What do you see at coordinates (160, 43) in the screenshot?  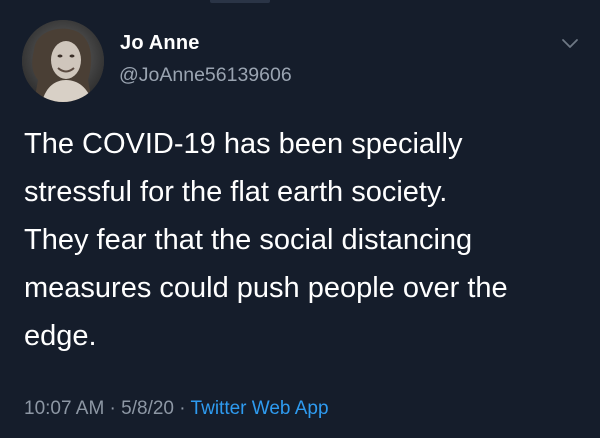 I see `display-name: Jo Anne` at bounding box center [160, 43].